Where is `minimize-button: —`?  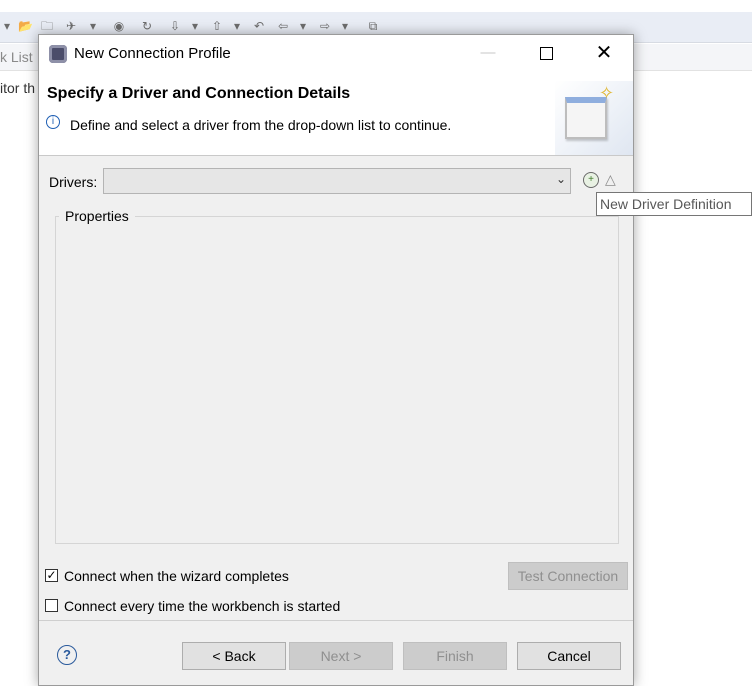 minimize-button: — is located at coordinates (488, 53).